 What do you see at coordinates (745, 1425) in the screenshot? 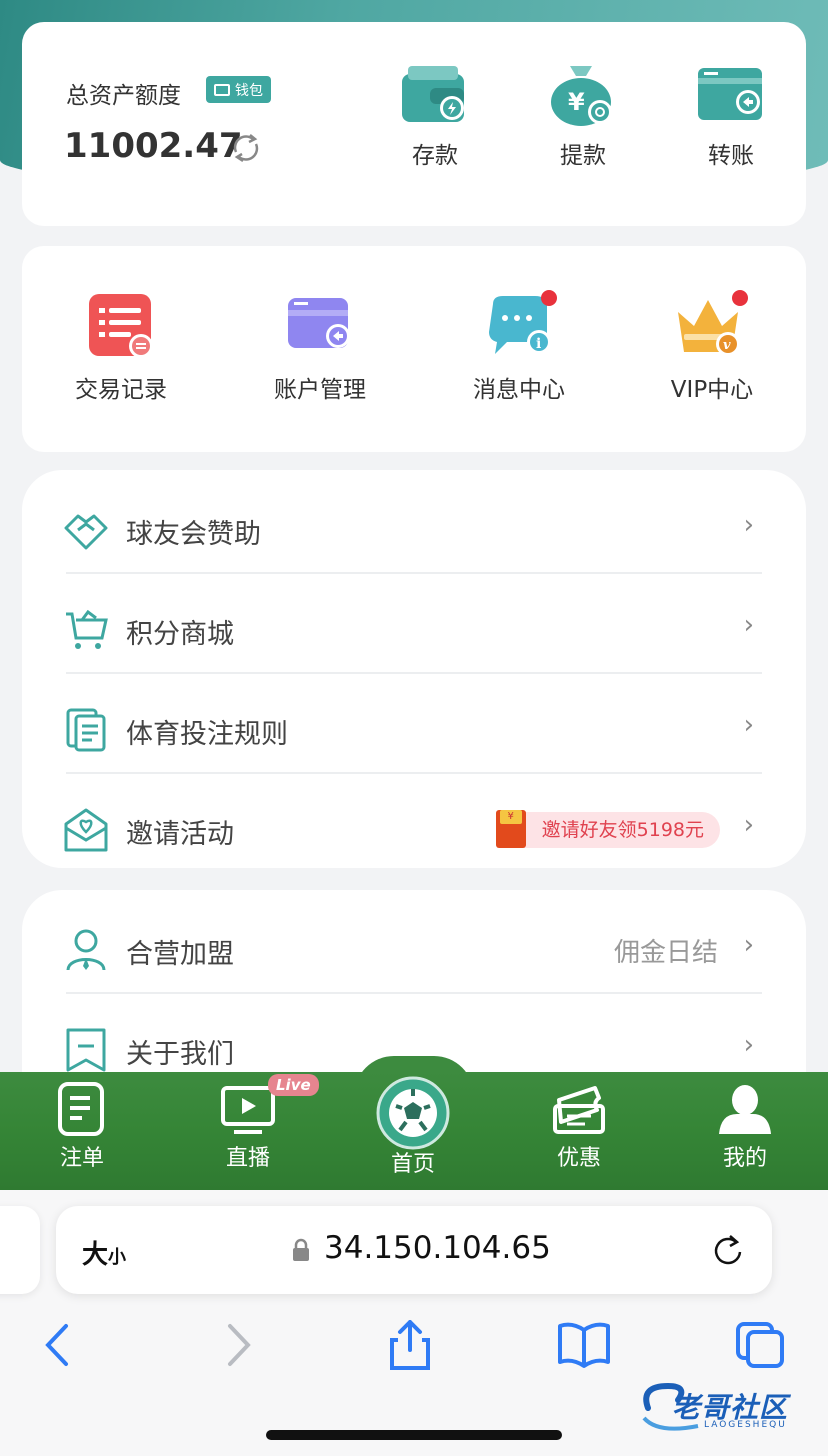
I see `watermark-subtext: LAOGESHEQU` at bounding box center [745, 1425].